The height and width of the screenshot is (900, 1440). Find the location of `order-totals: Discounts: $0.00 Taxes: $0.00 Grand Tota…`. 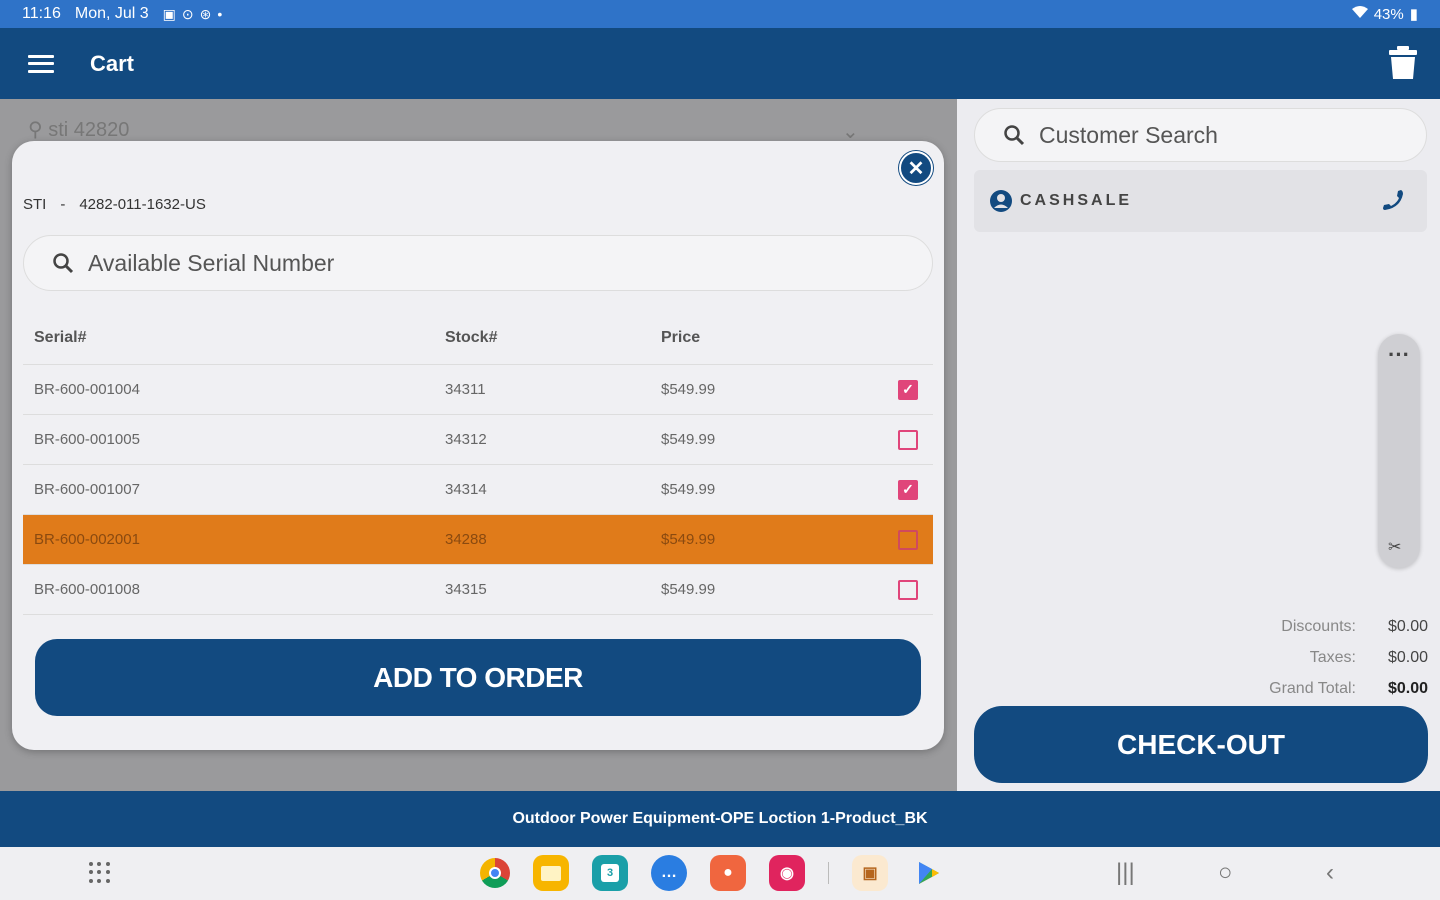

order-totals: Discounts: $0.00 Taxes: $0.00 Grand Tota… is located at coordinates (1348, 657).